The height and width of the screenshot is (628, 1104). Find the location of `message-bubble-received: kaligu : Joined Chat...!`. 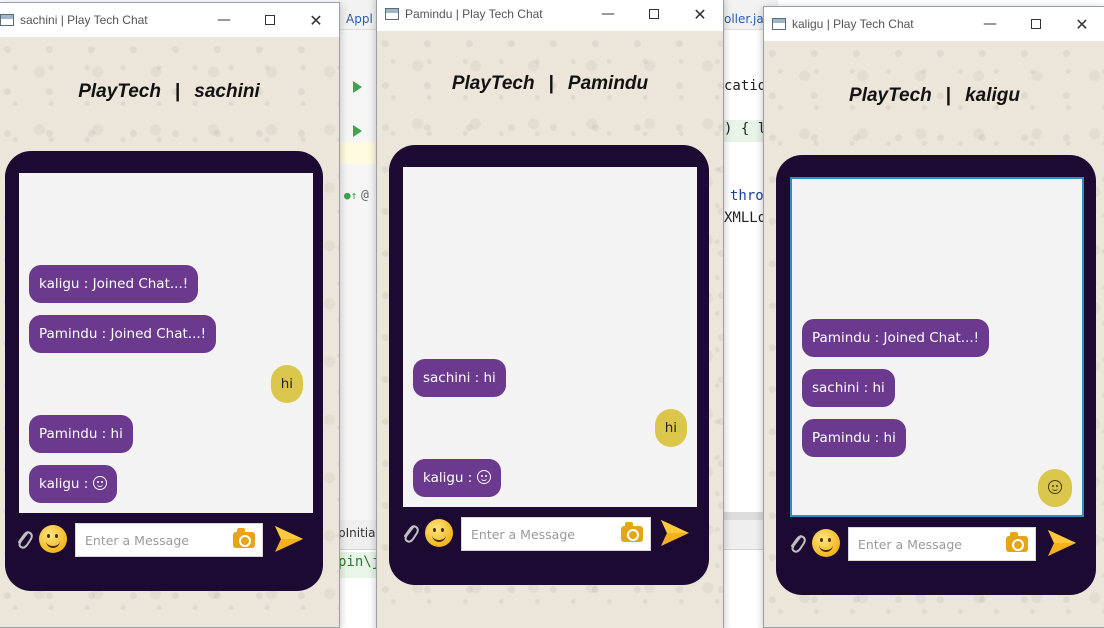

message-bubble-received: kaligu : Joined Chat...! is located at coordinates (114, 284).